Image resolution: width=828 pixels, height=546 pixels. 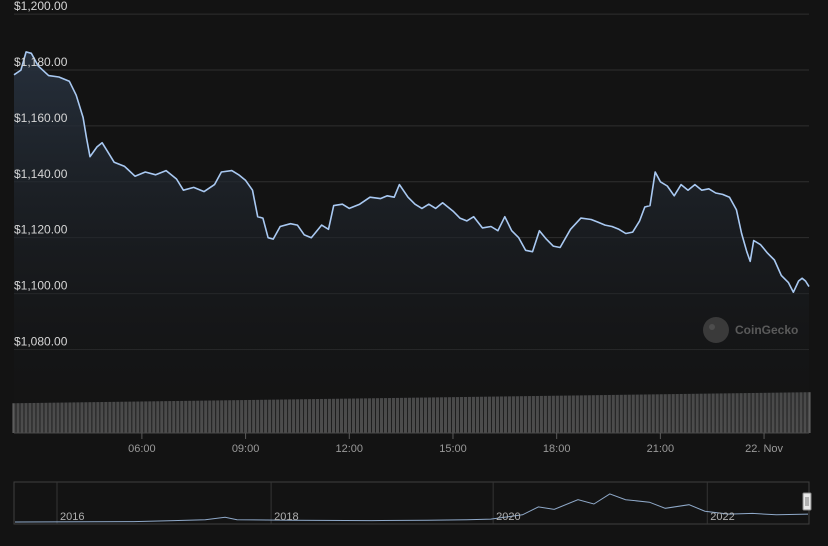 What do you see at coordinates (41, 6) in the screenshot?
I see `y-tick-label: $1,200.00` at bounding box center [41, 6].